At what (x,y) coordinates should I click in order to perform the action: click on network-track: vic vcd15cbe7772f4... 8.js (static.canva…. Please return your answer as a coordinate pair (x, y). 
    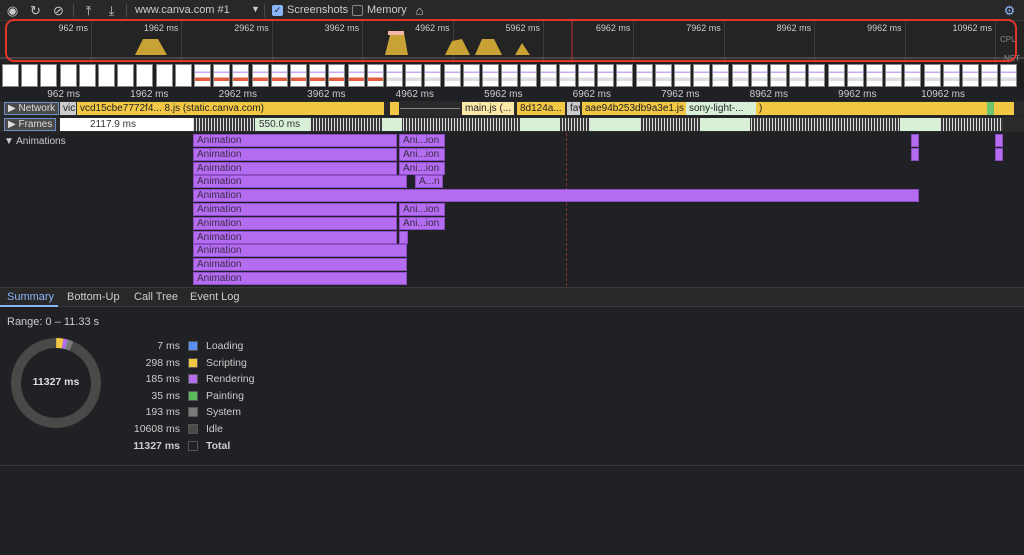
    Looking at the image, I should click on (512, 108).